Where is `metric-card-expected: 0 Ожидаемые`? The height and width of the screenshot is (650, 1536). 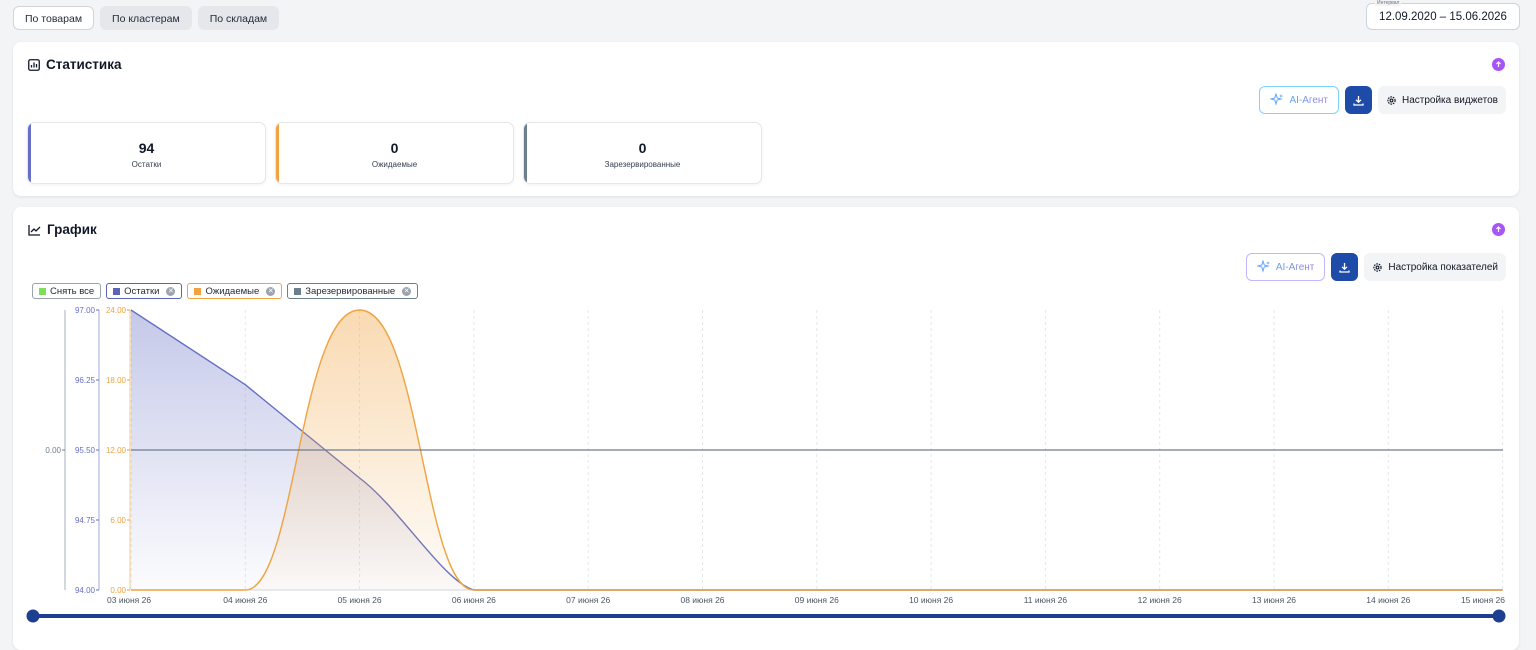
metric-card-expected: 0 Ожидаемые is located at coordinates (394, 153).